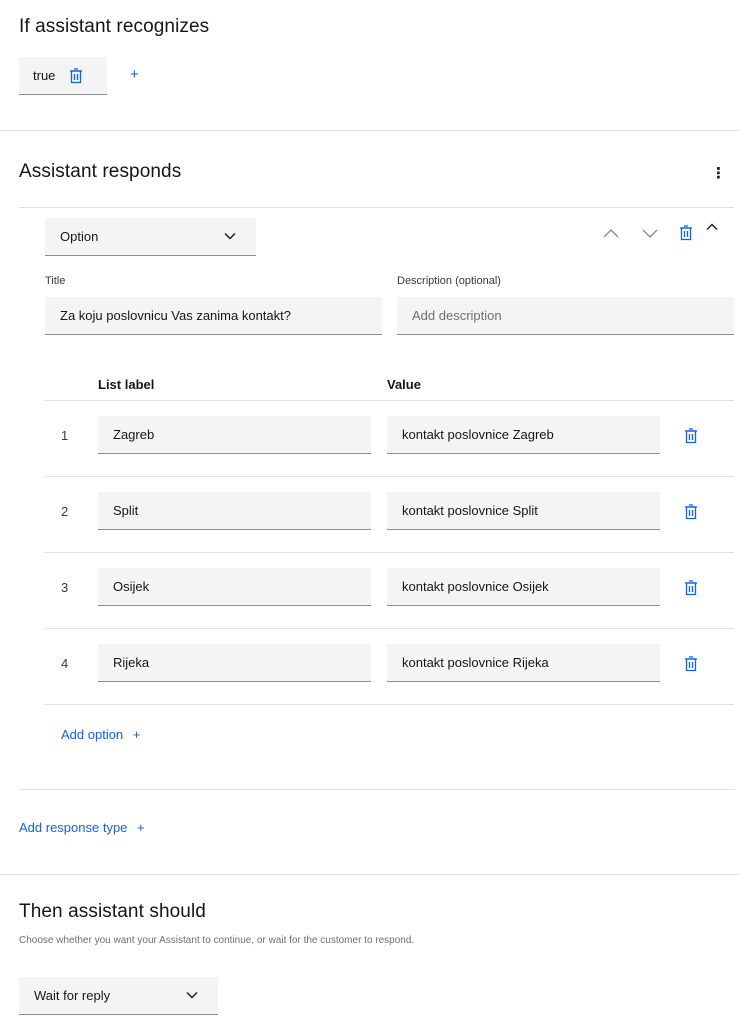 The width and height of the screenshot is (740, 1024). I want to click on list-label-input: Osijek, so click(234, 587).